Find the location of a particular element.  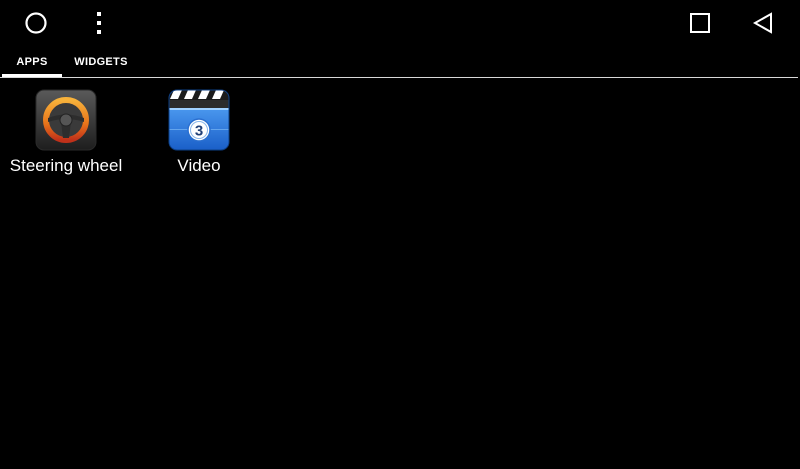

video-clapperboard-icon: 3 is located at coordinates (199, 120).